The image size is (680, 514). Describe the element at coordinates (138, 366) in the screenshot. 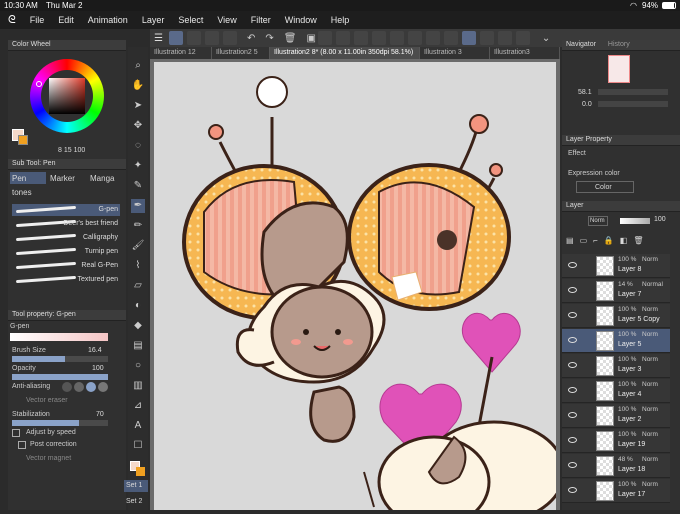

I see `figure-tool-icon: ○` at that location.